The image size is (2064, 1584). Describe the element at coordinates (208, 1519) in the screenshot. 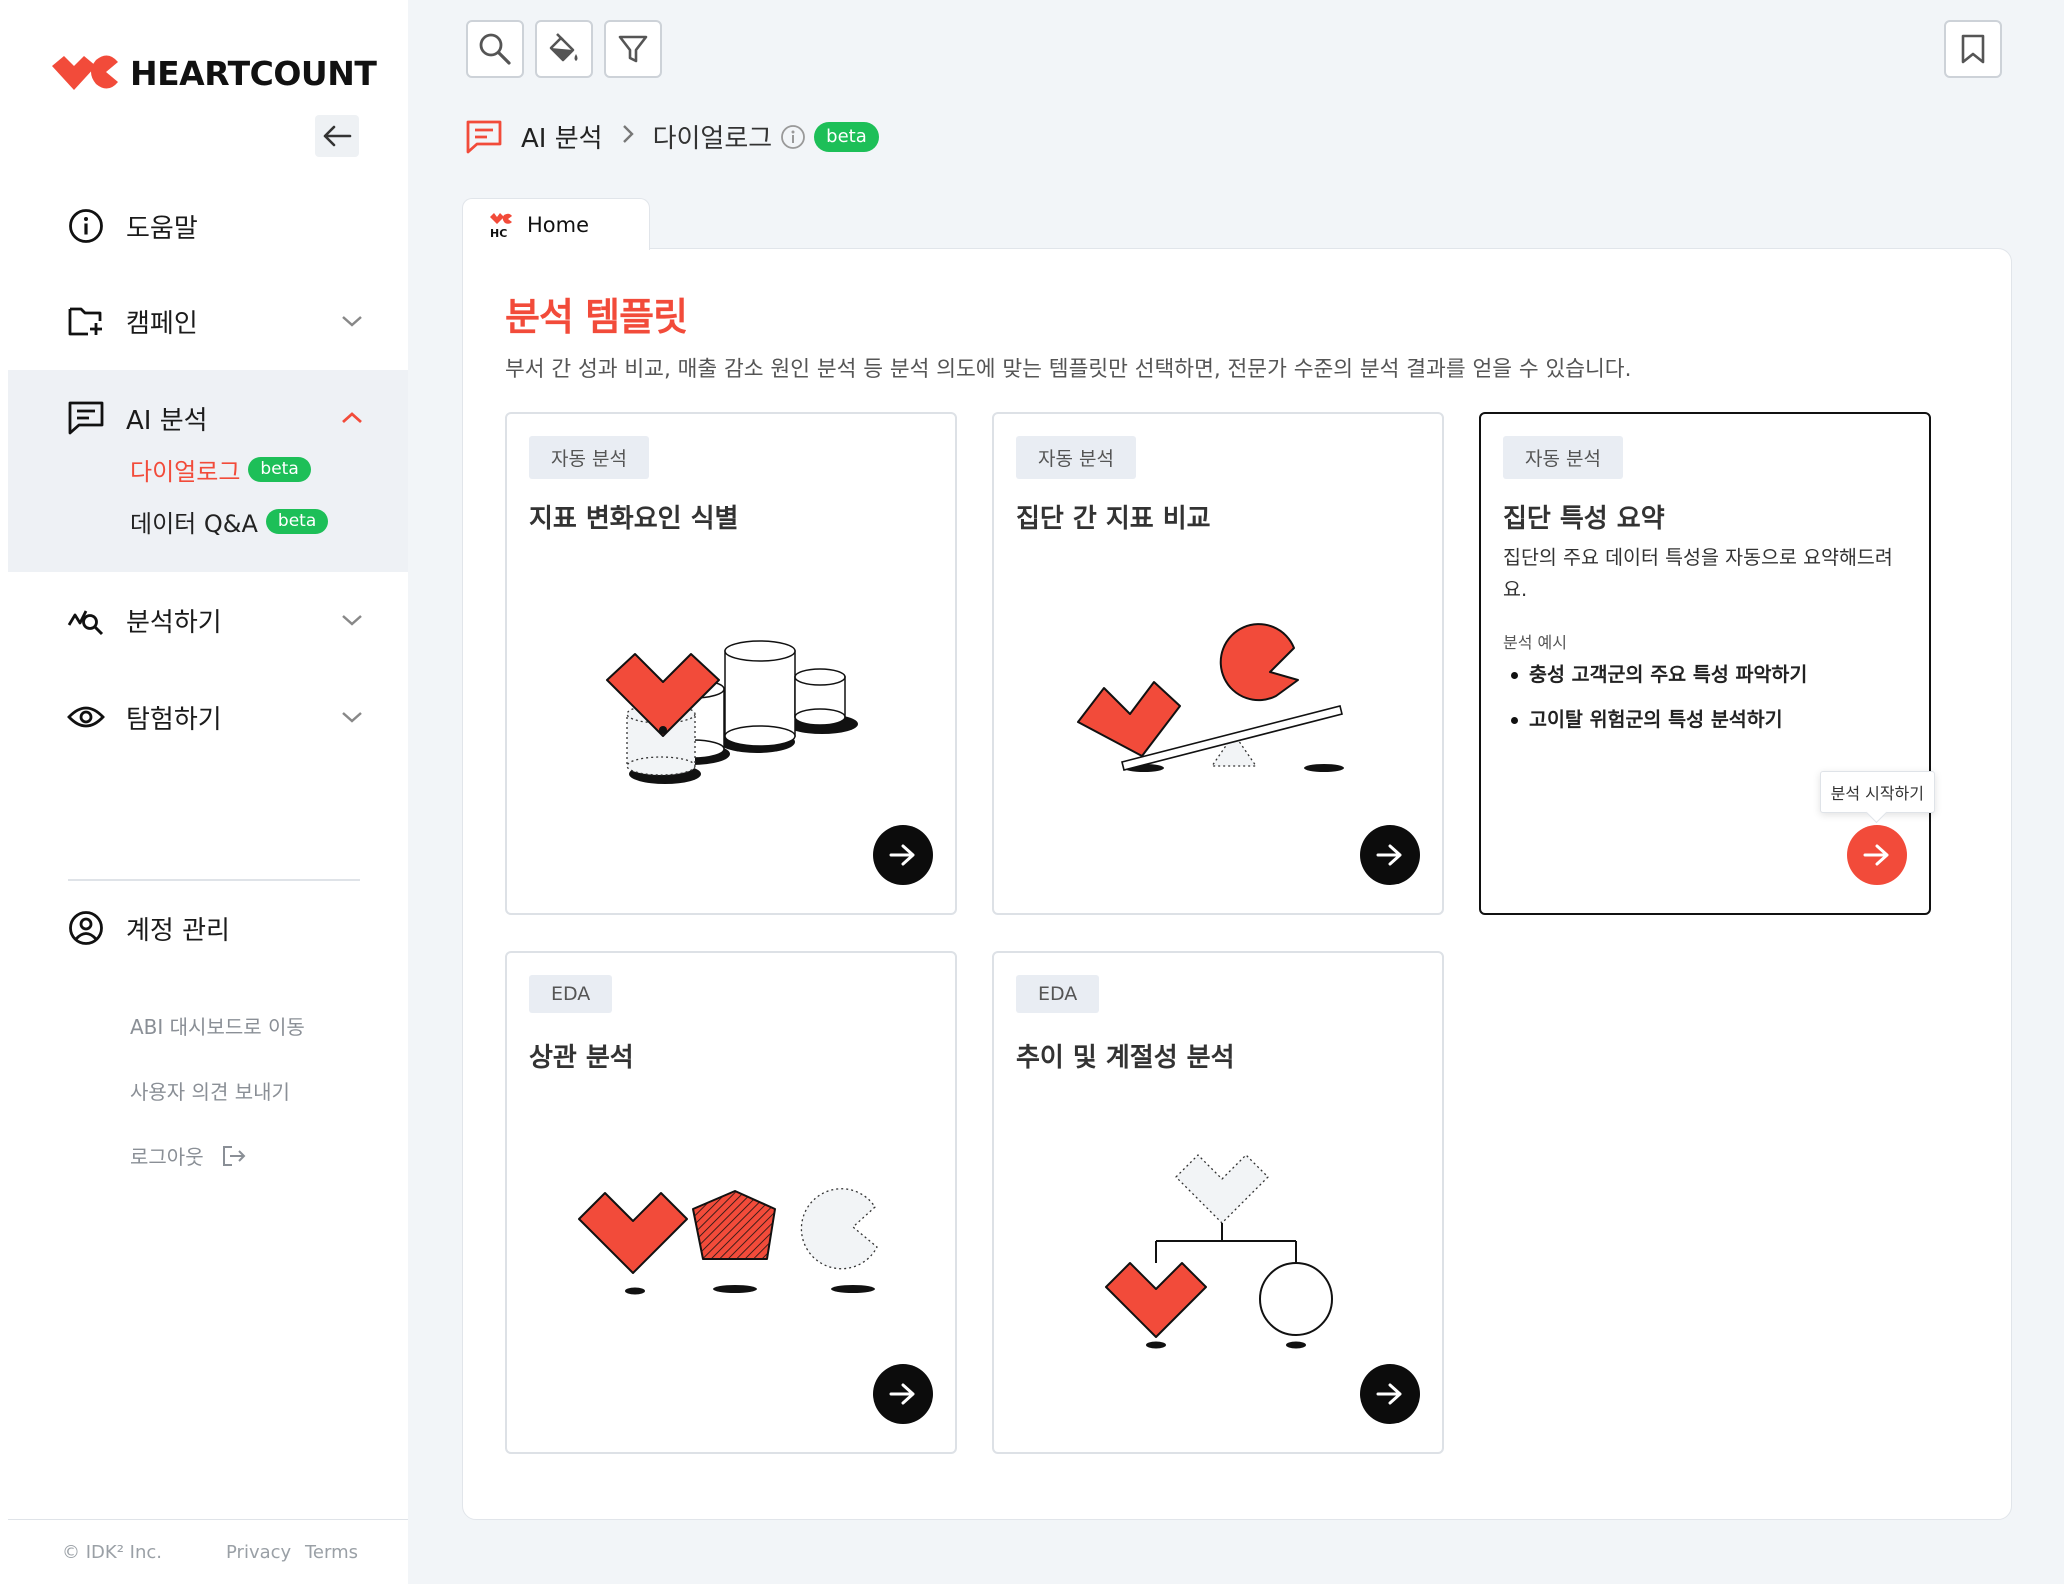

I see `footer-divider` at that location.